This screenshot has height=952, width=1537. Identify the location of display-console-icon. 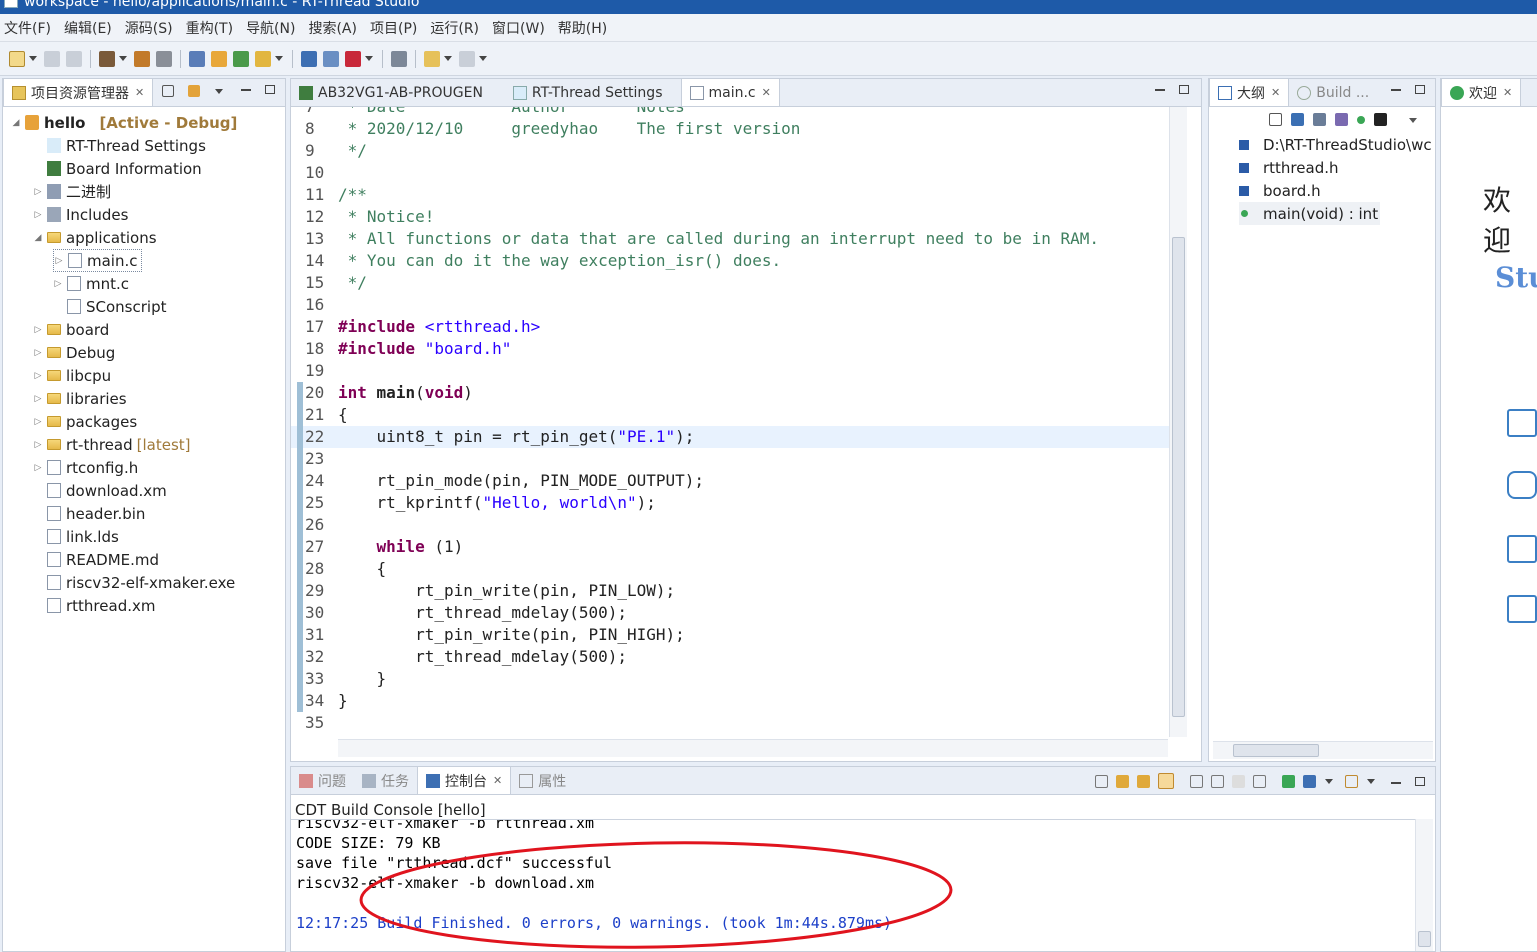
(1259, 781).